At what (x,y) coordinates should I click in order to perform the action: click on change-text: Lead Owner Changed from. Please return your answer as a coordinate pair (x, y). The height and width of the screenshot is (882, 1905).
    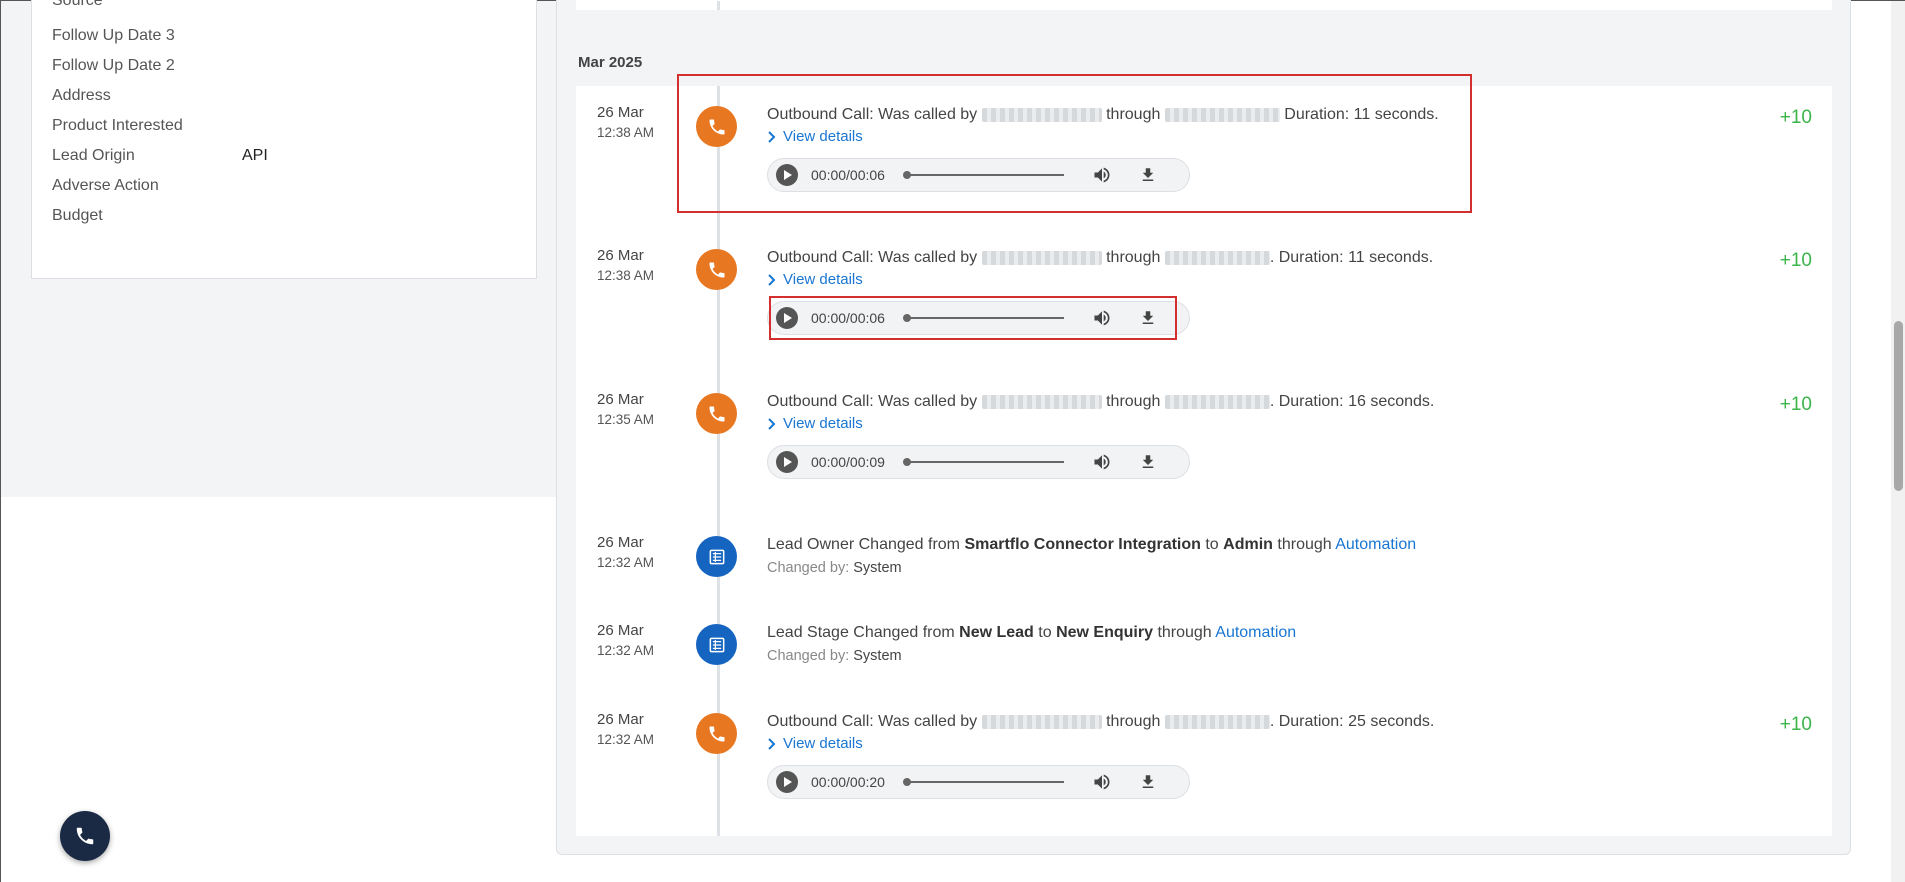
    Looking at the image, I should click on (863, 544).